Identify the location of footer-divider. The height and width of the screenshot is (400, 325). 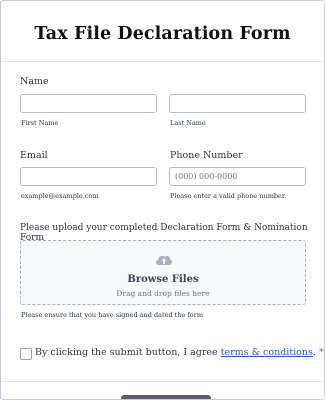
(162, 381).